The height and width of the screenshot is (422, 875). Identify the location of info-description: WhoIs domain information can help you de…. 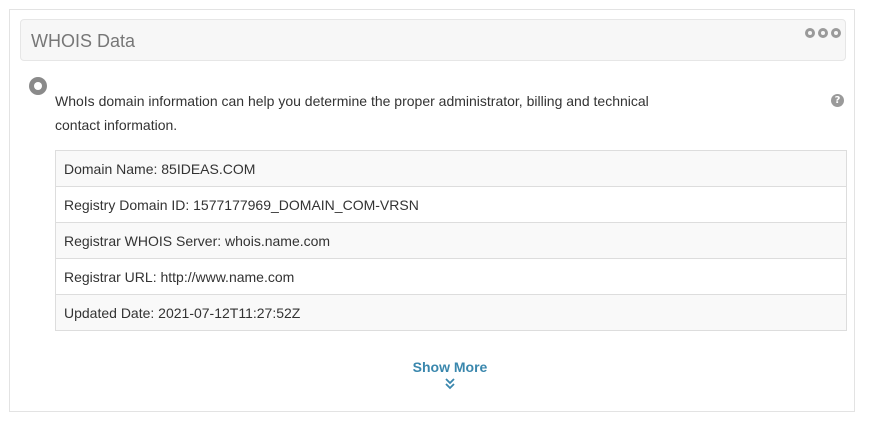
(352, 113).